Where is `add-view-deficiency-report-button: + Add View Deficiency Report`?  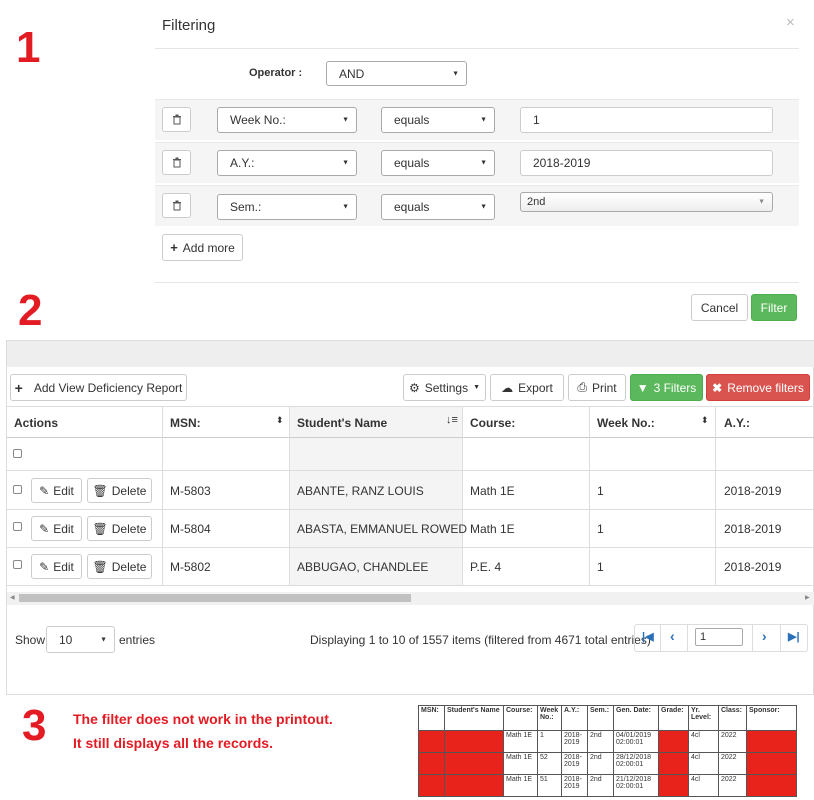
add-view-deficiency-report-button: + Add View Deficiency Report is located at coordinates (98, 387).